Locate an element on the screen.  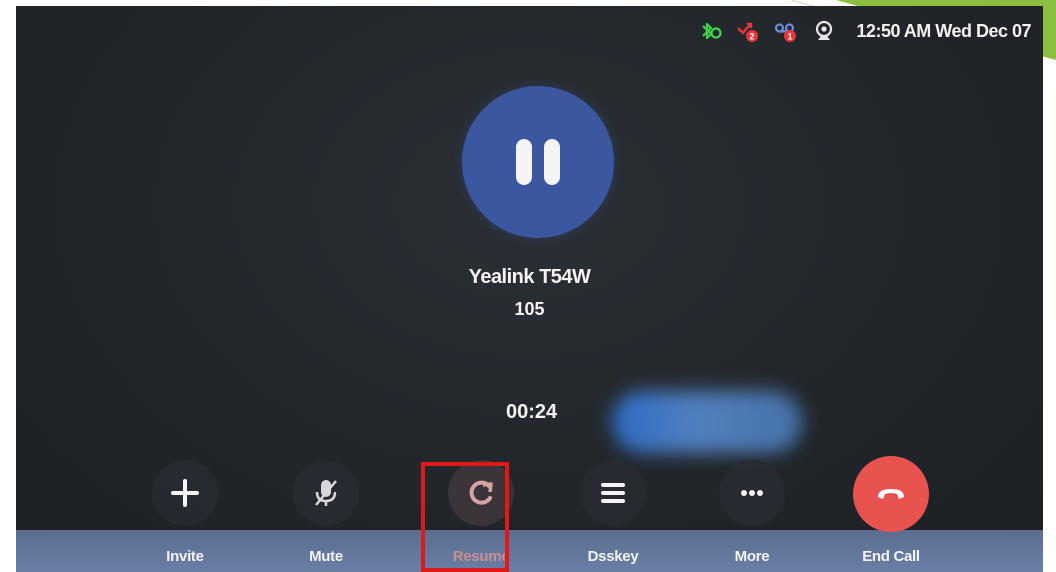
webcam-icon is located at coordinates (824, 31).